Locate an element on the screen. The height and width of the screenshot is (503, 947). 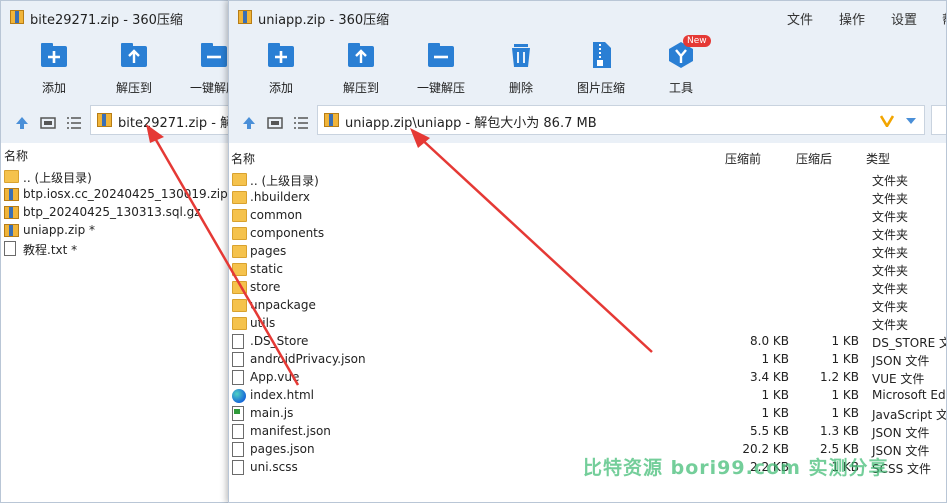
menu-settings: 设置 is located at coordinates (904, 18).